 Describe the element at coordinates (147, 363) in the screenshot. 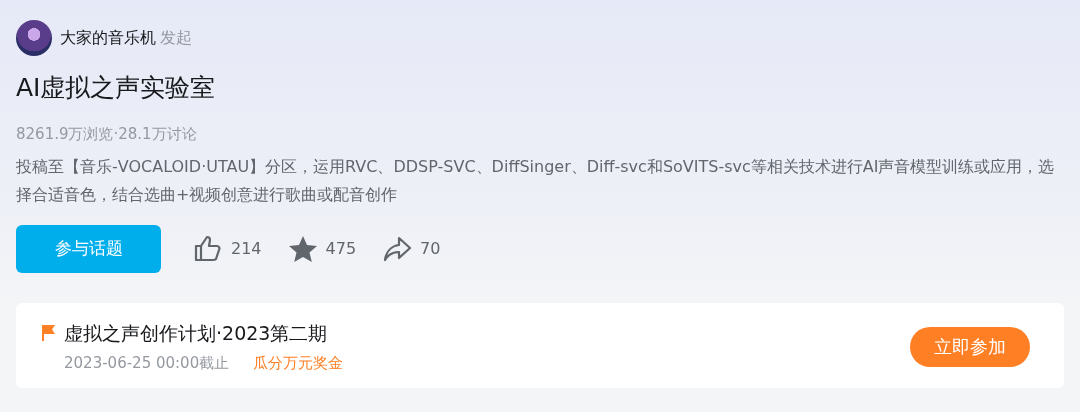

I see `event-deadline: 2023-06-25 00:00截止` at that location.